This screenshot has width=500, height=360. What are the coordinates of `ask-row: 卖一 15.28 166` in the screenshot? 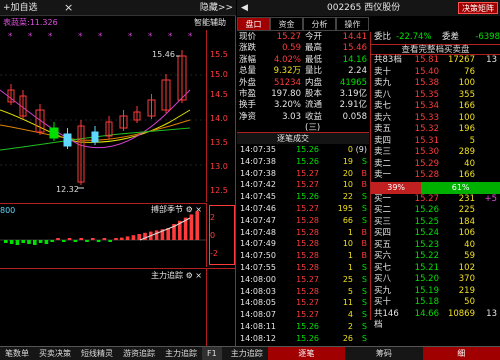 It's located at (435, 176).